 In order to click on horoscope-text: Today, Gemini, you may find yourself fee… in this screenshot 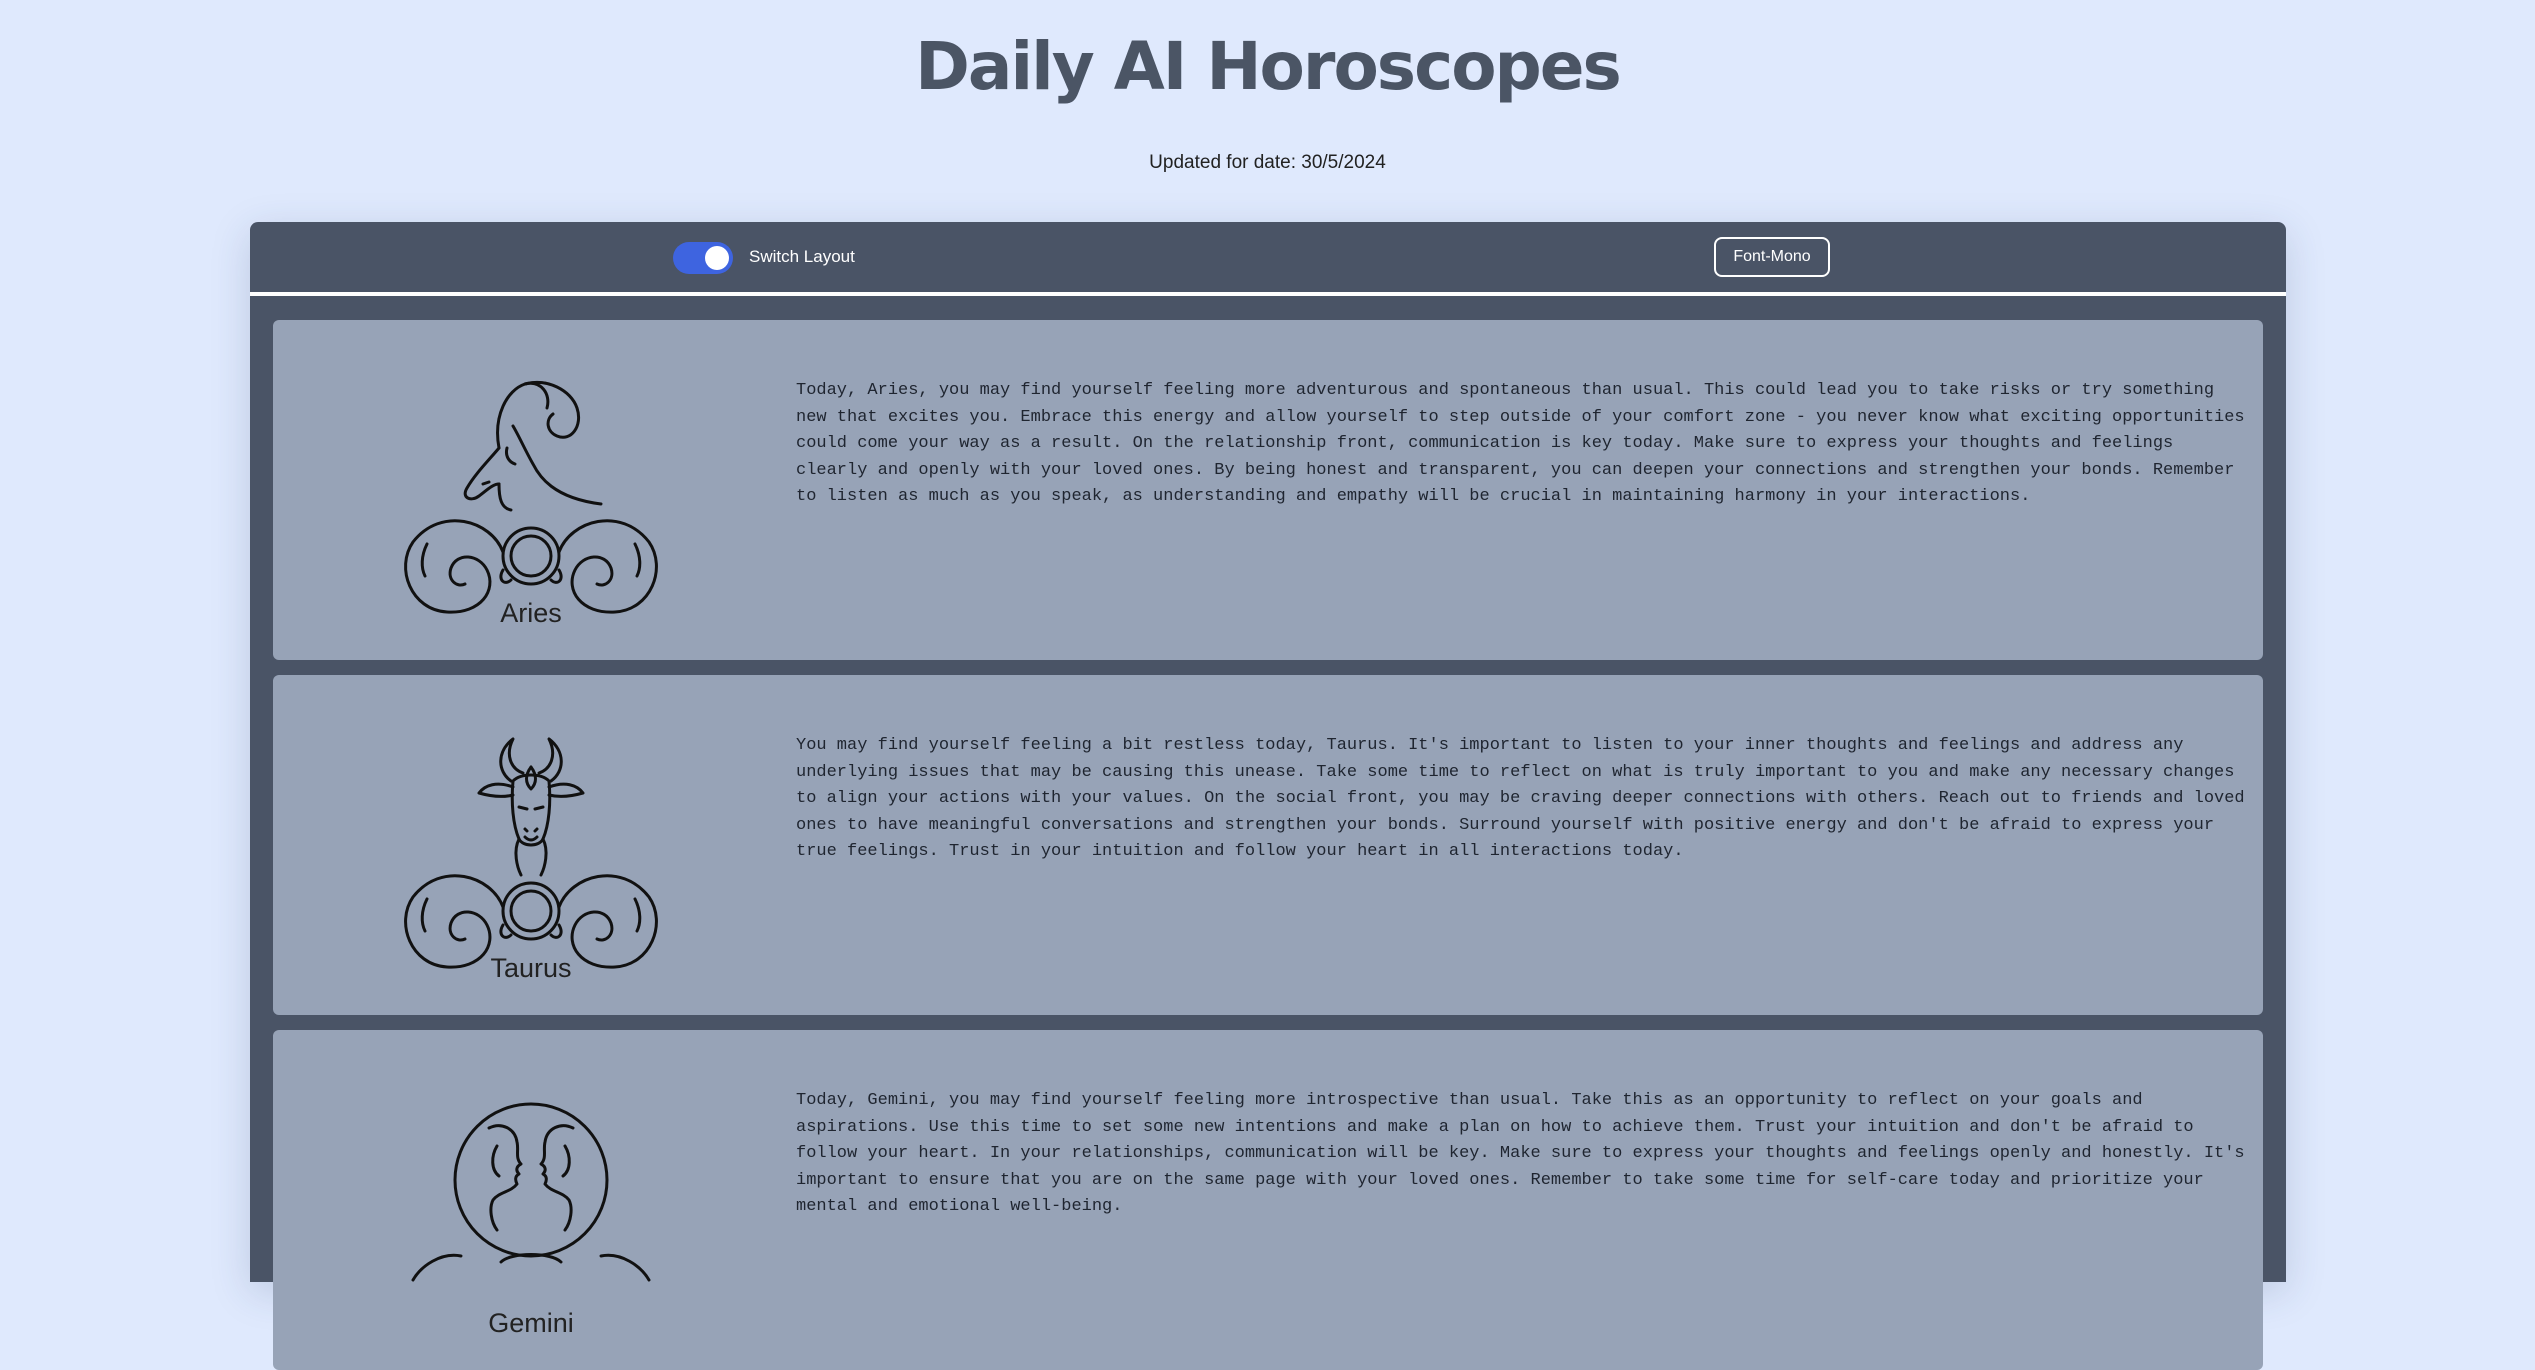, I will do `click(1520, 1154)`.